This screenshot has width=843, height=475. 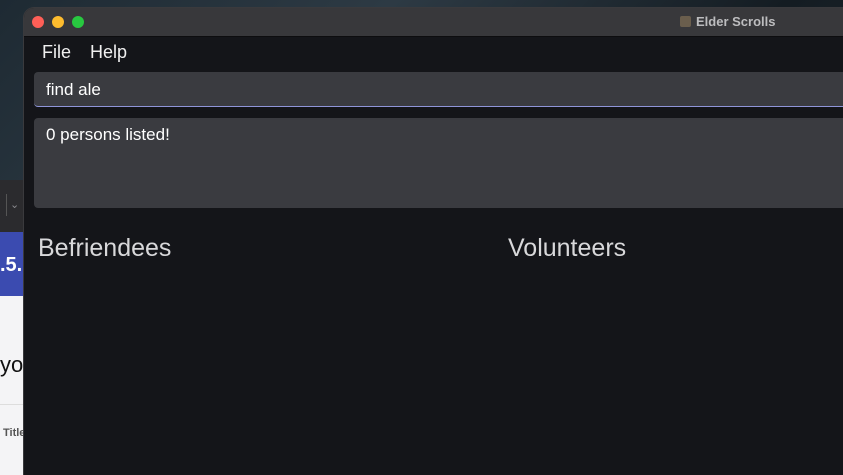 I want to click on close-window-button, so click(x=38, y=22).